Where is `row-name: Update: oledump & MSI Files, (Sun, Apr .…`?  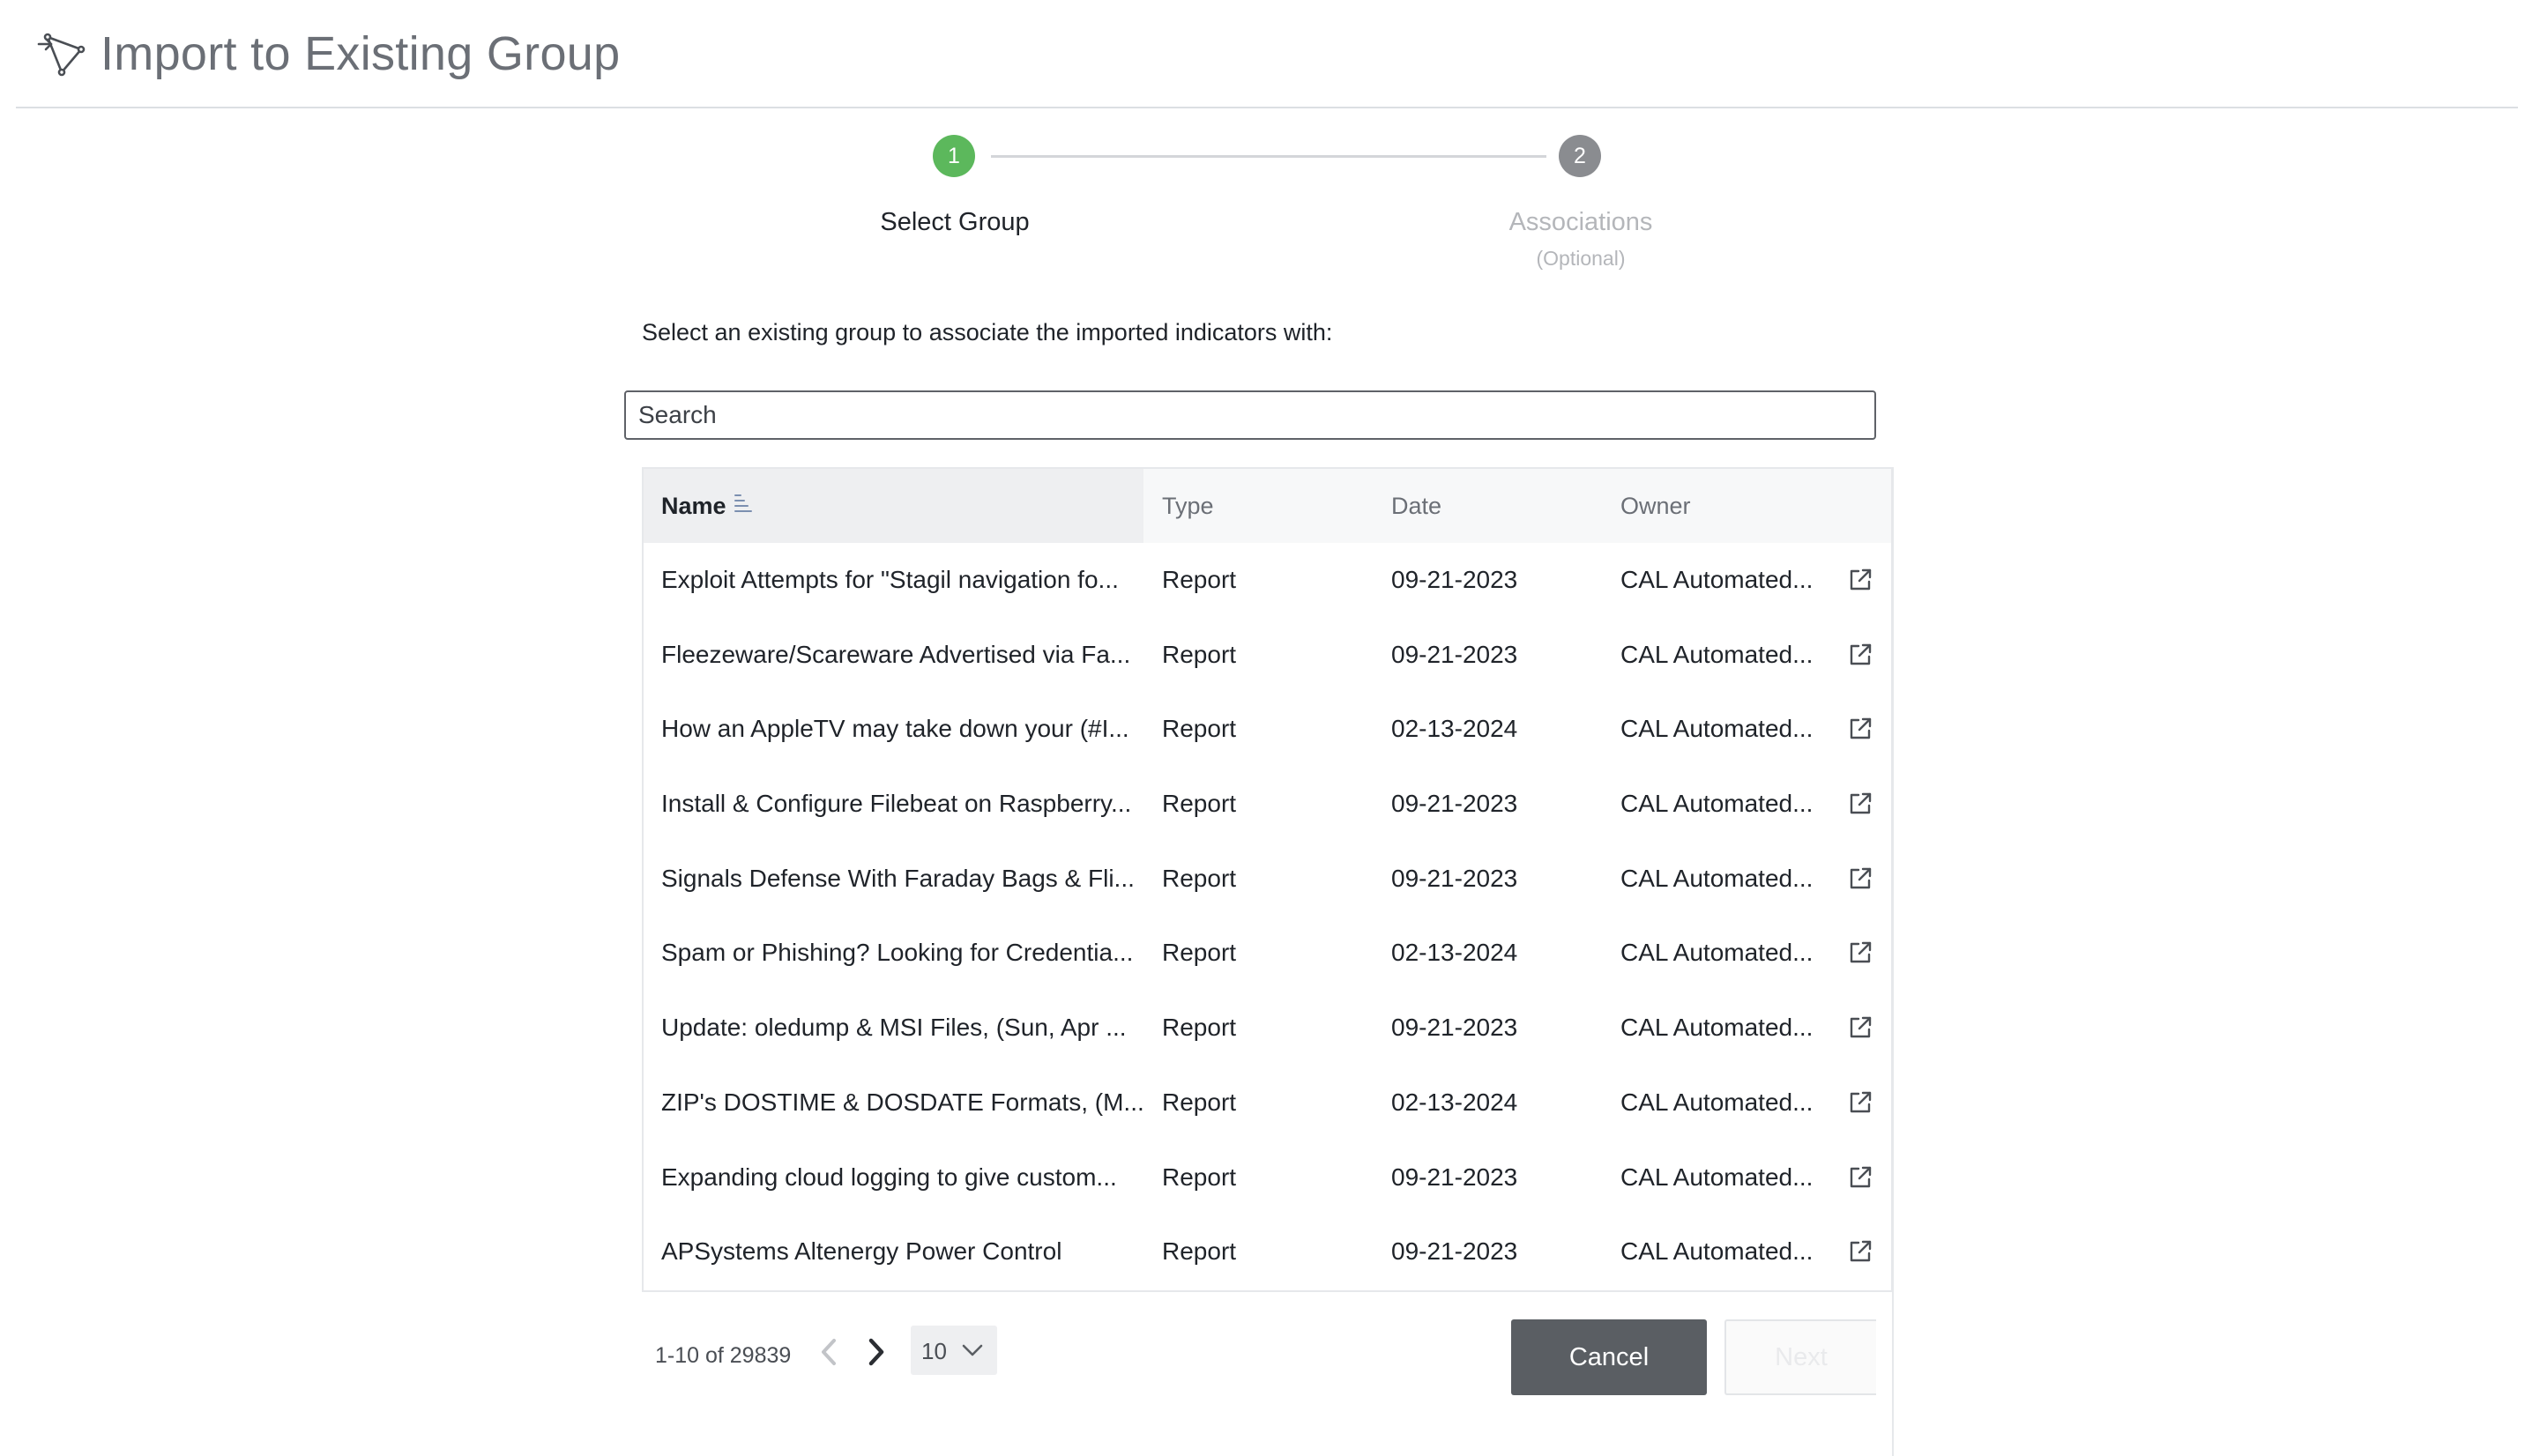 row-name: Update: oledump & MSI Files, (Sun, Apr .… is located at coordinates (894, 1028).